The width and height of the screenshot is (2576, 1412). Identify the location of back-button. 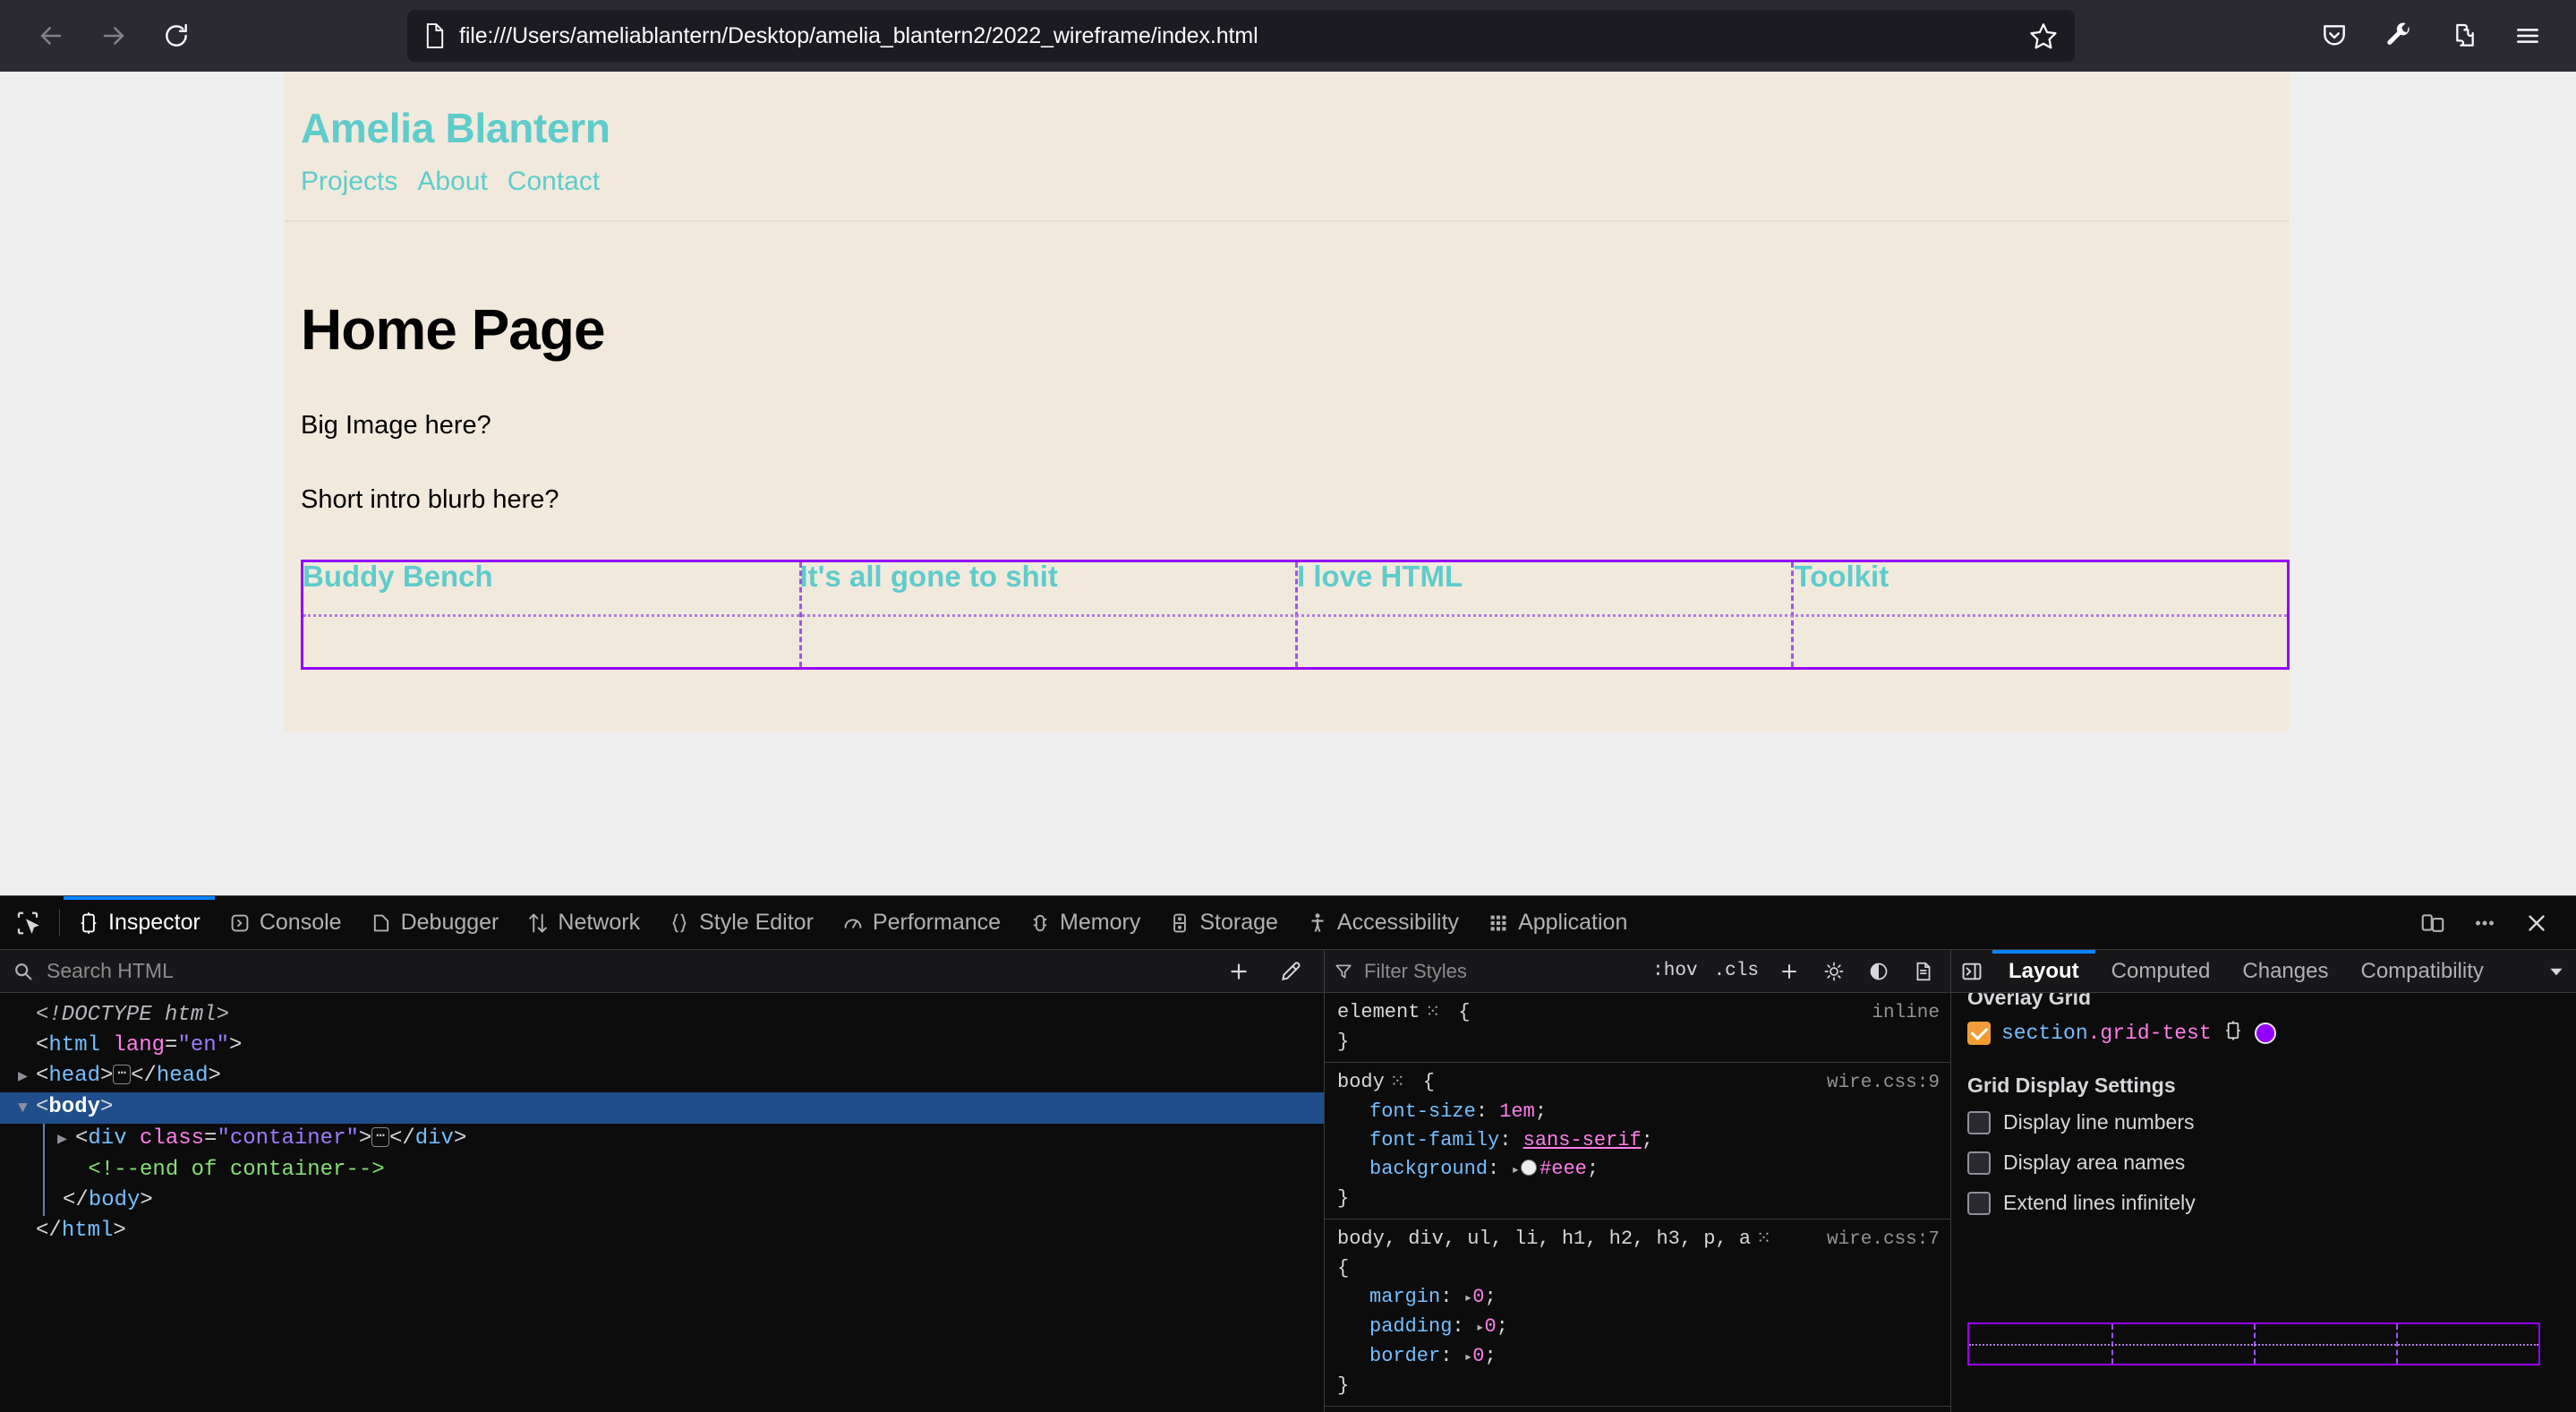
(51, 36).